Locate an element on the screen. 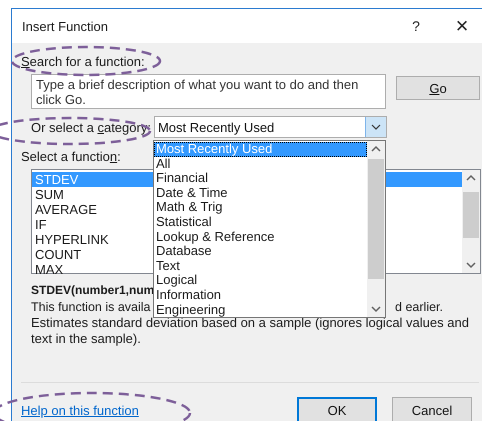  go-button: Go is located at coordinates (438, 88).